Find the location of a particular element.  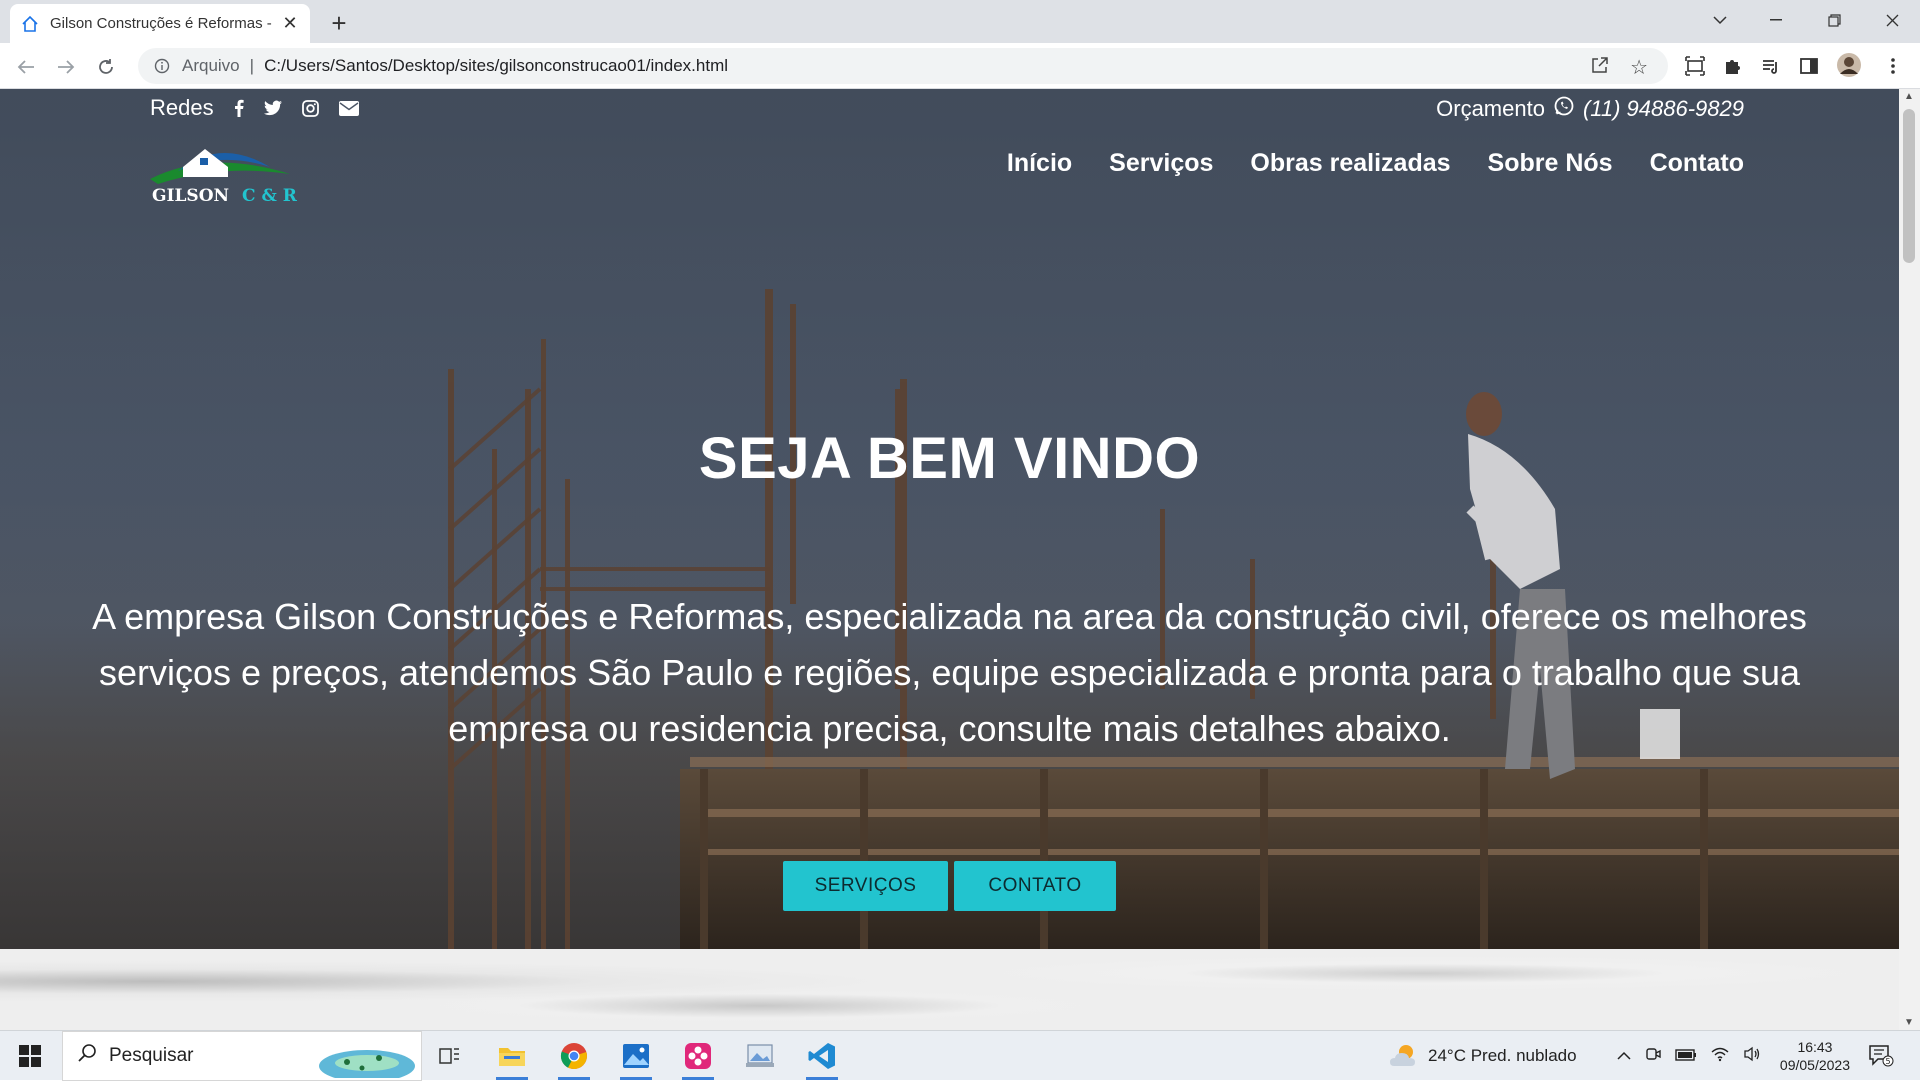

flower-app-icon is located at coordinates (698, 1058).